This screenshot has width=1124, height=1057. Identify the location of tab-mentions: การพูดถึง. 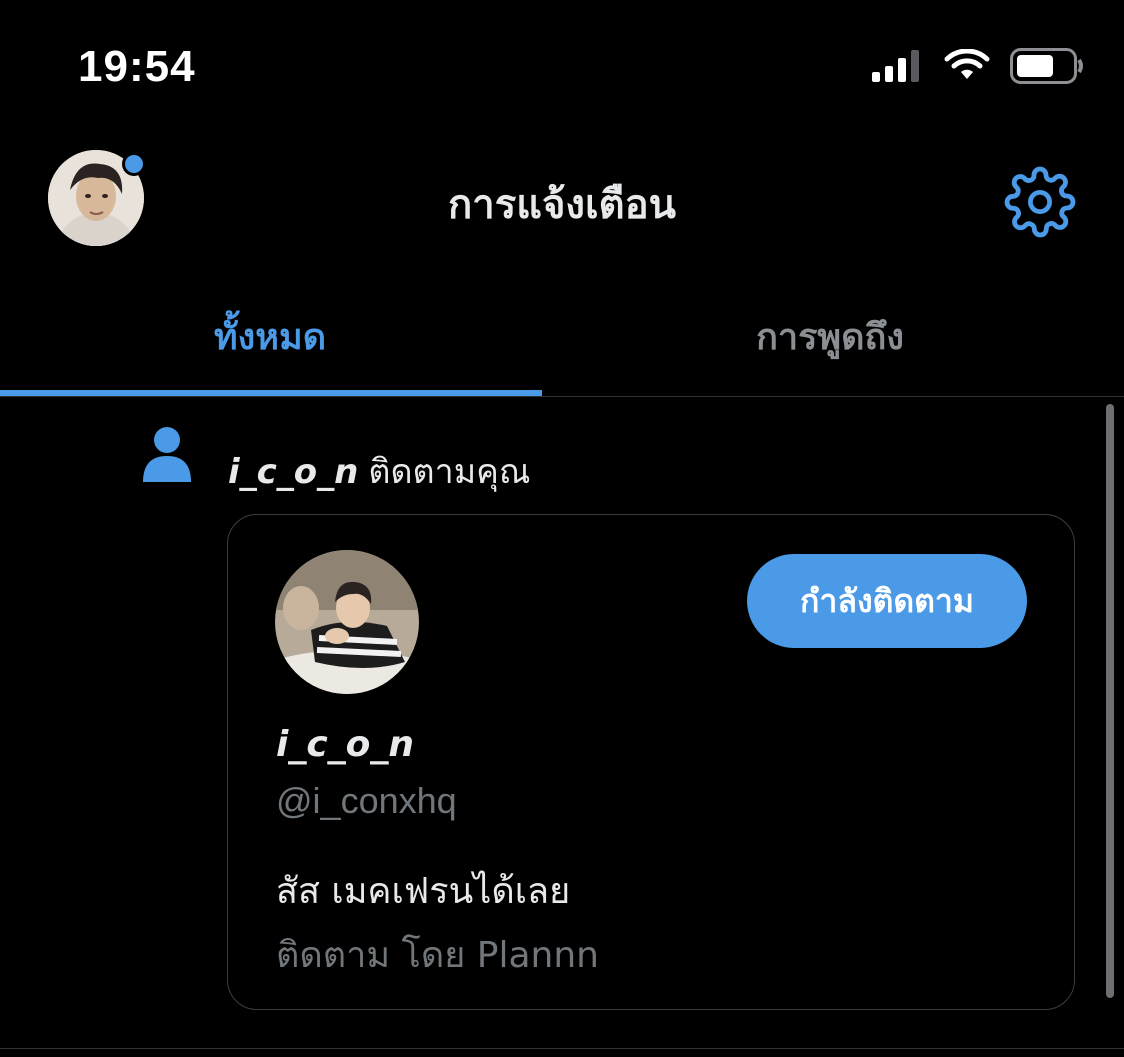
(830, 336).